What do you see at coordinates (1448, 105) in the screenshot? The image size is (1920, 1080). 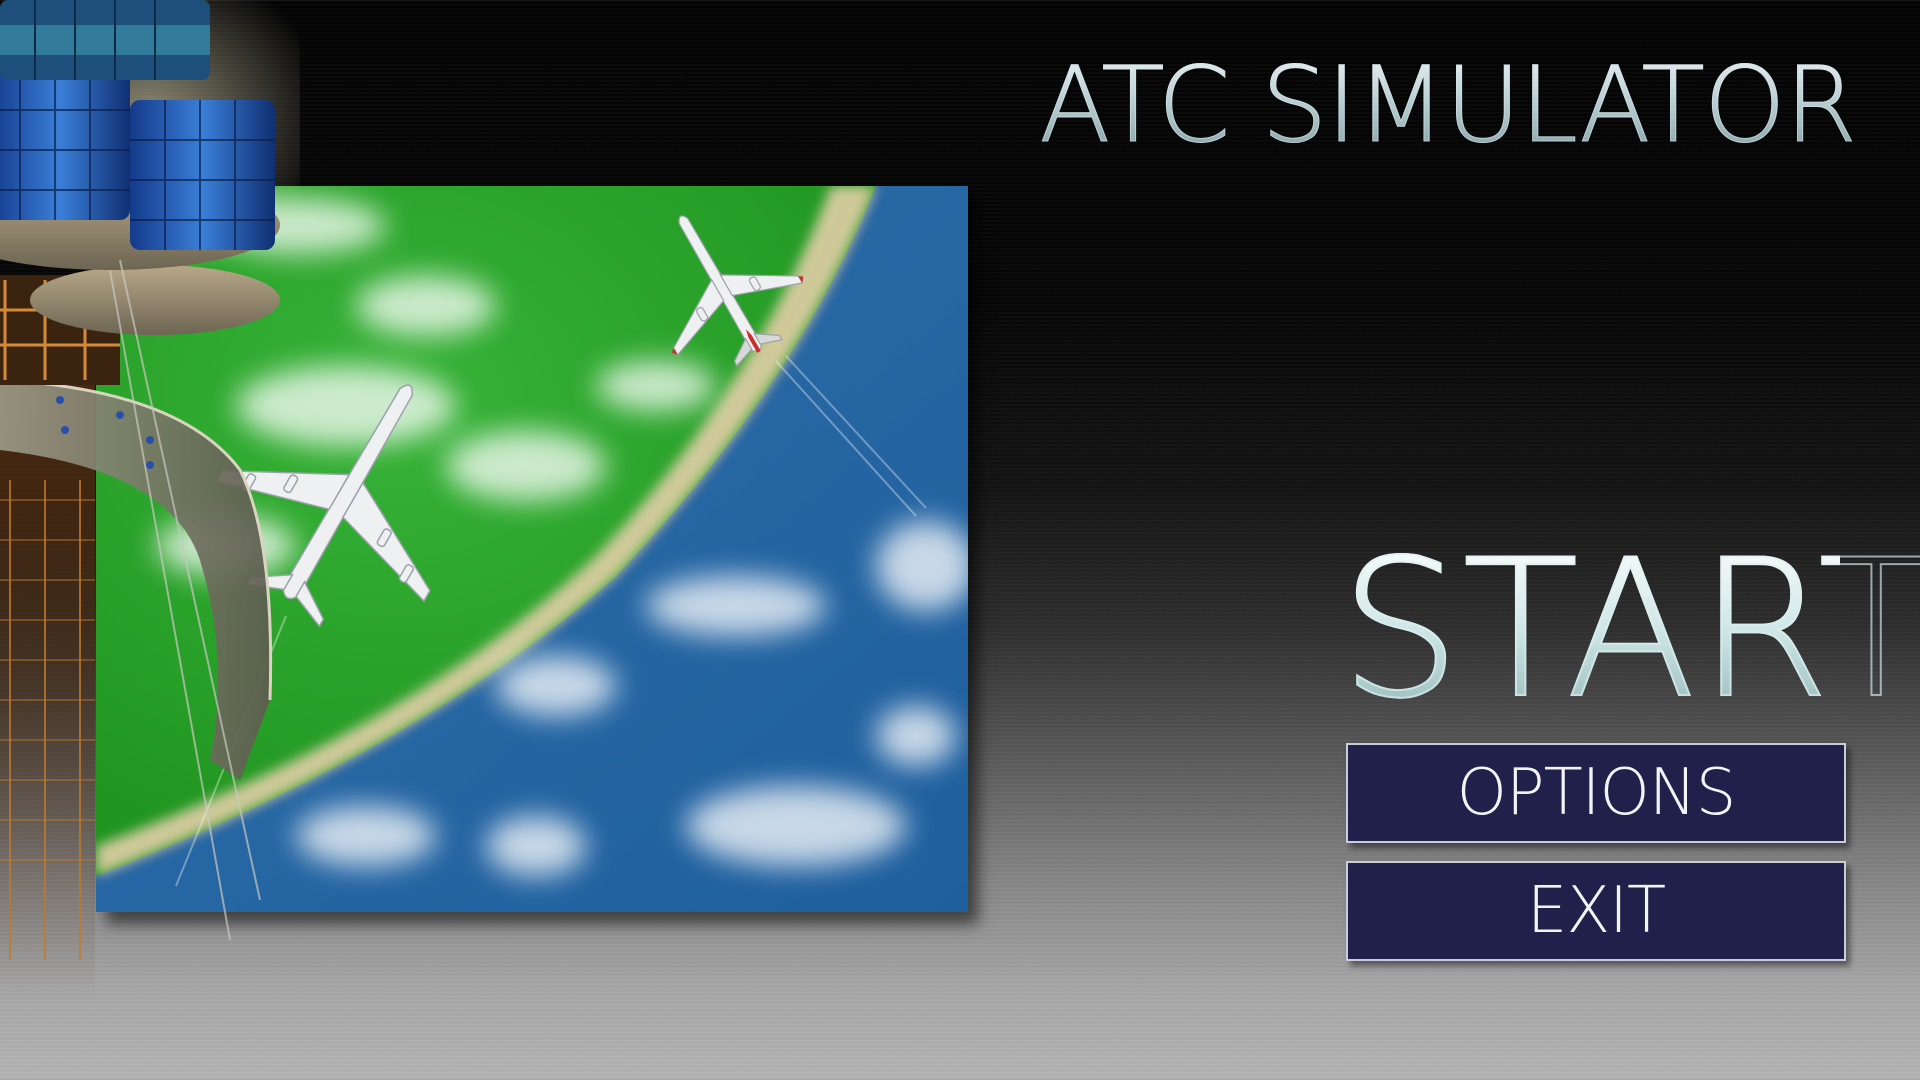 I see `game-title: ATC SIMULATOR` at bounding box center [1448, 105].